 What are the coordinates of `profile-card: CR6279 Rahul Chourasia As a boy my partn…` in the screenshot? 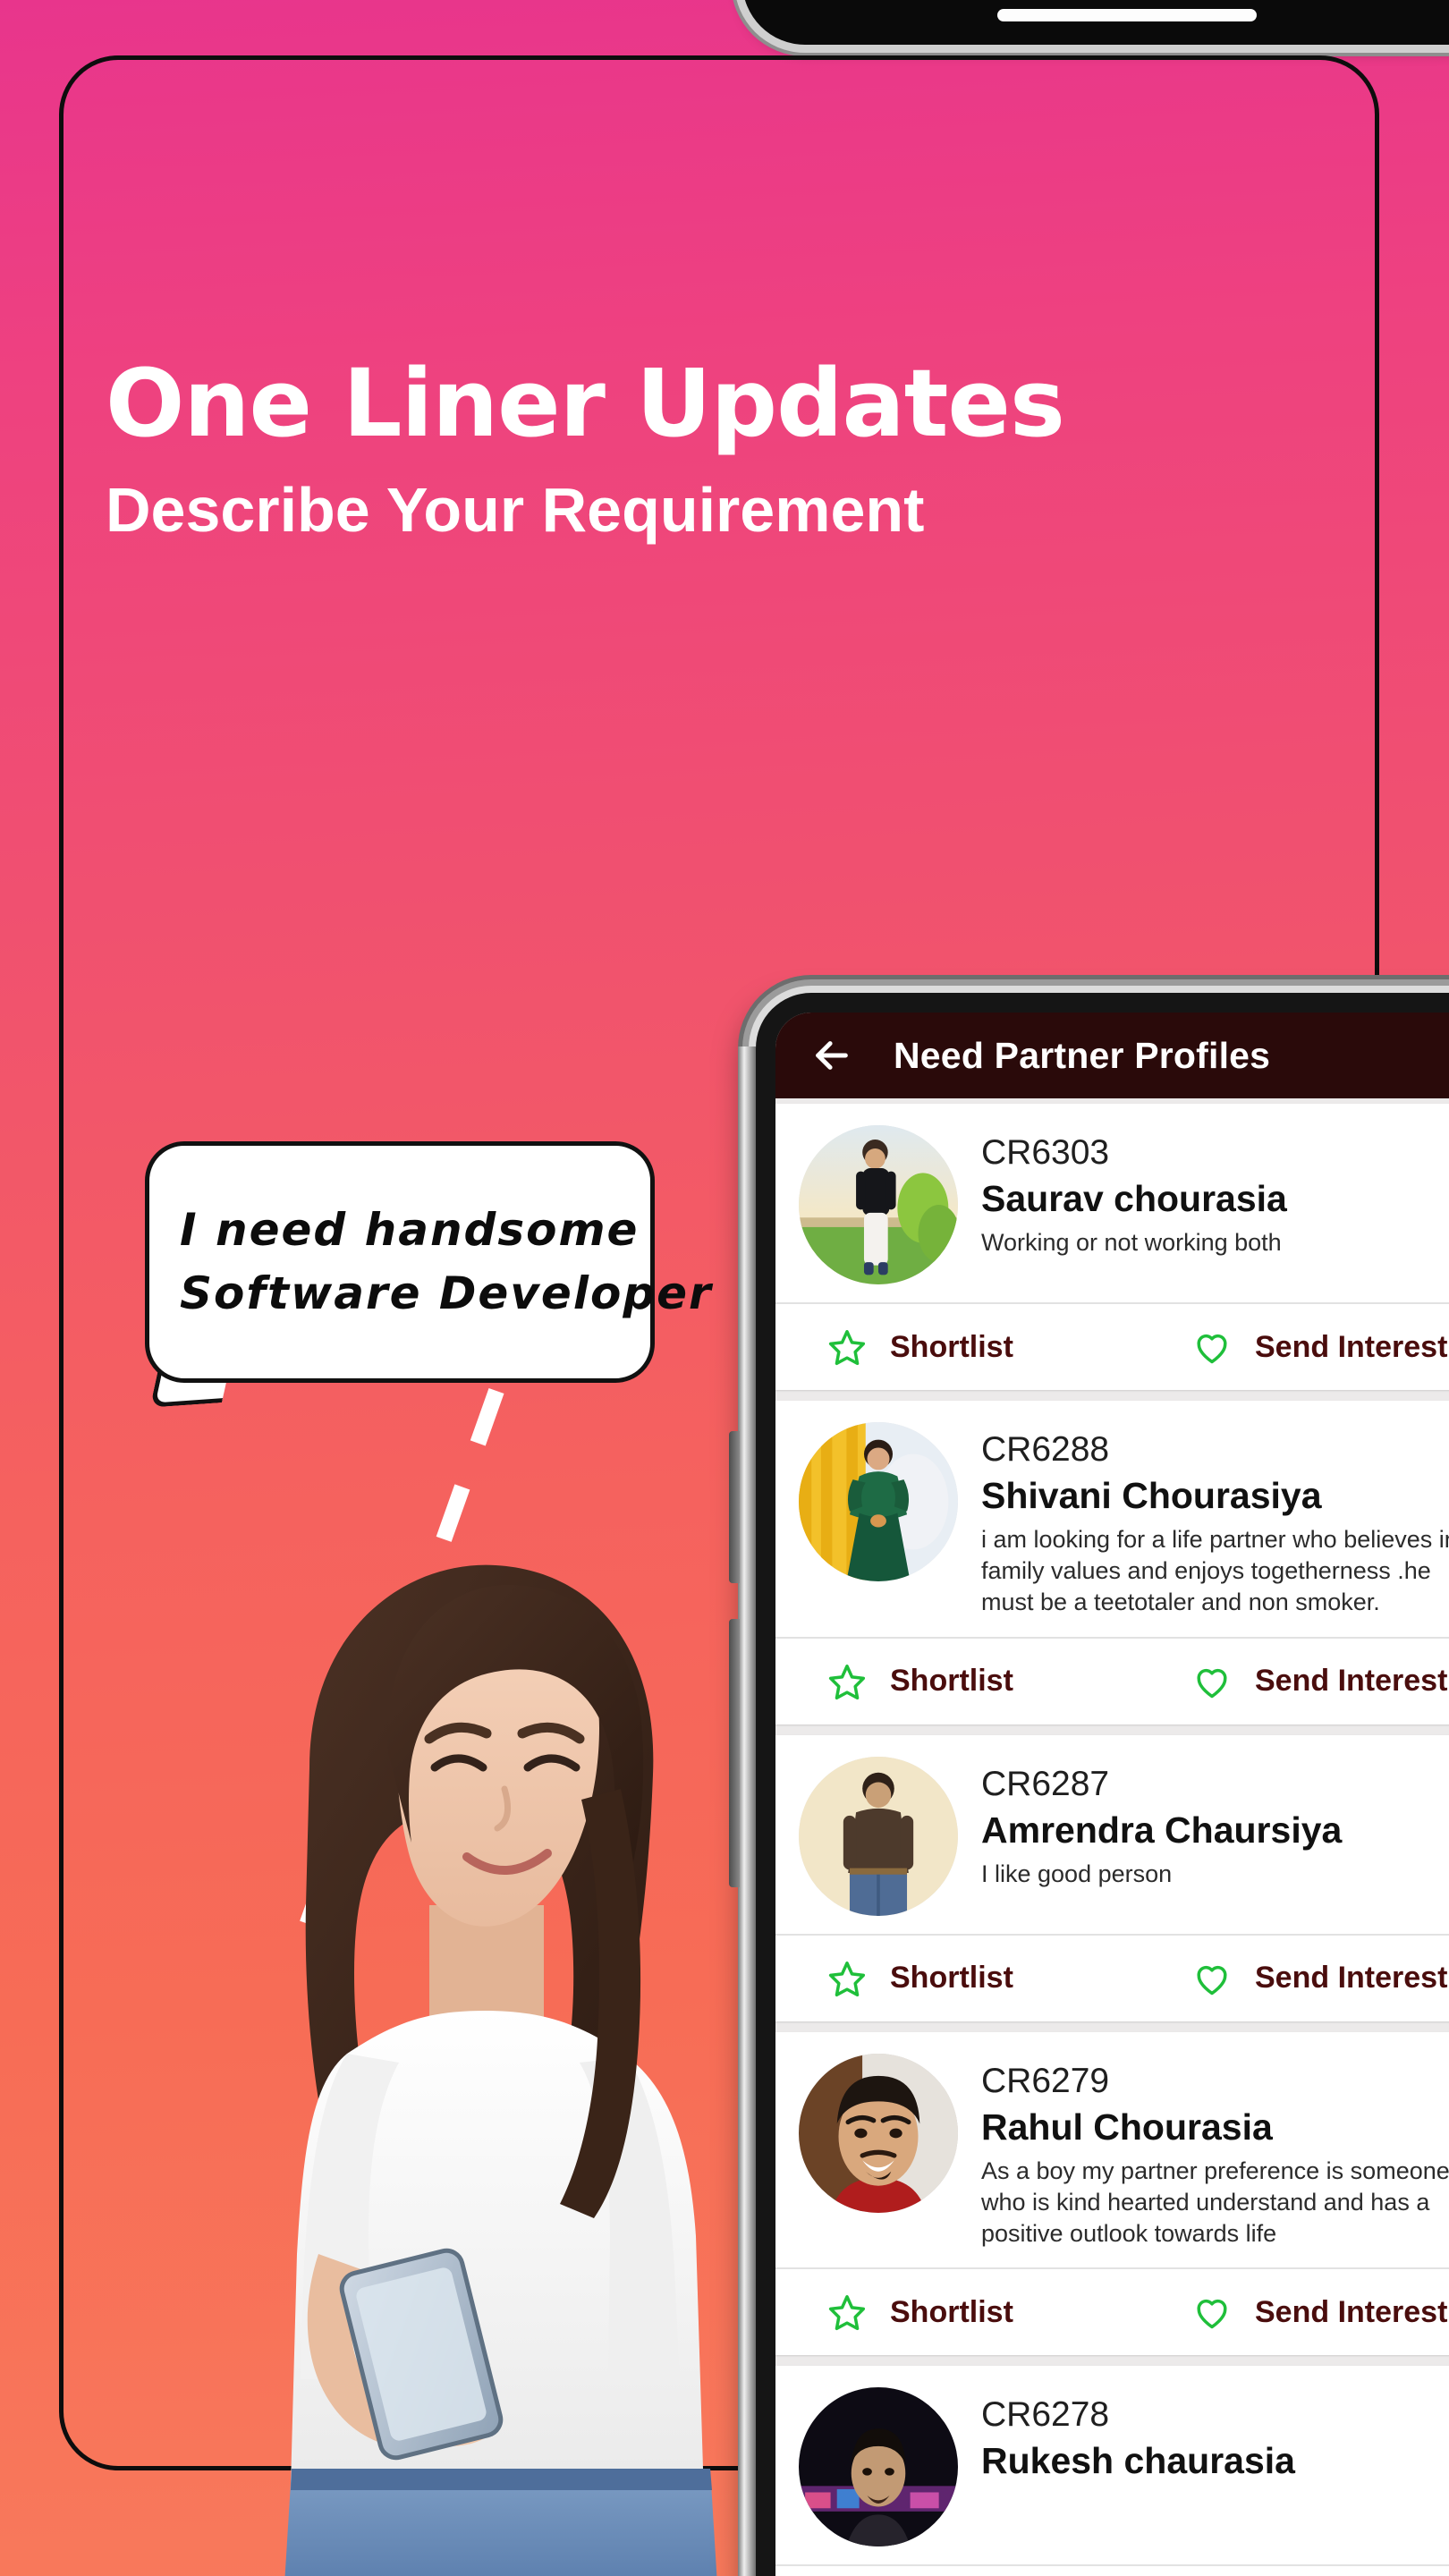 It's located at (1112, 2193).